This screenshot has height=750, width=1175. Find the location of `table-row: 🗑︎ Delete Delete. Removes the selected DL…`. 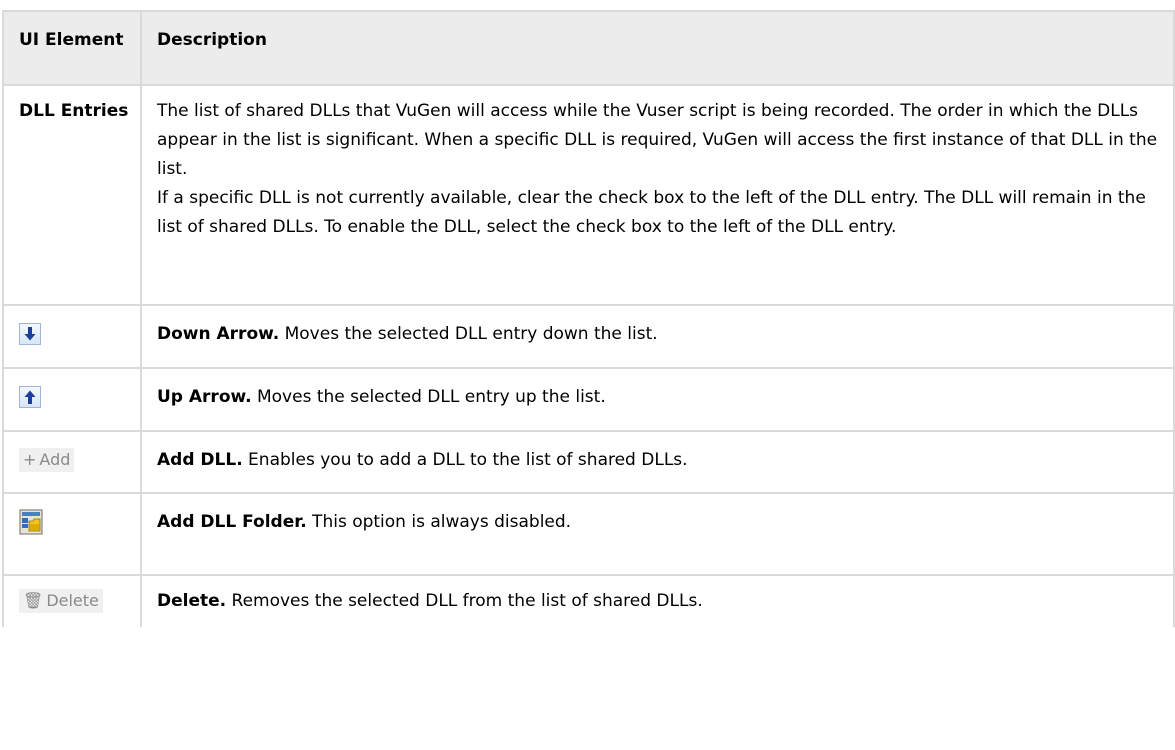

table-row: 🗑︎ Delete Delete. Removes the selected DL… is located at coordinates (588, 600).